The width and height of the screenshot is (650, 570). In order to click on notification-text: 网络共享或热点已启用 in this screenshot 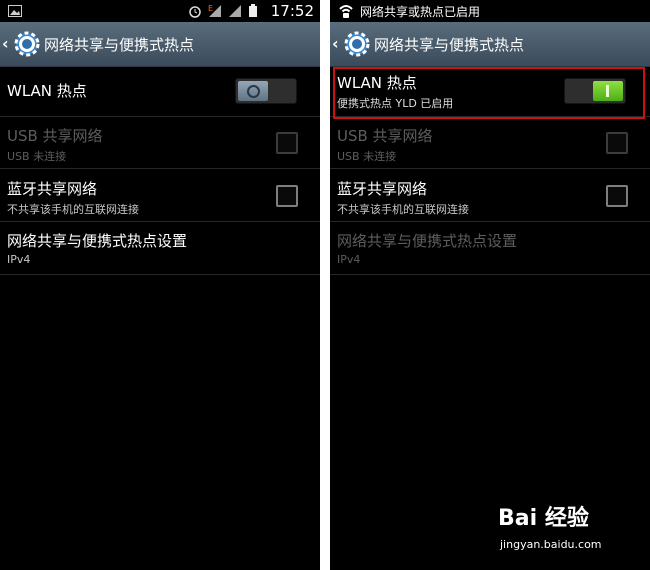, I will do `click(420, 12)`.